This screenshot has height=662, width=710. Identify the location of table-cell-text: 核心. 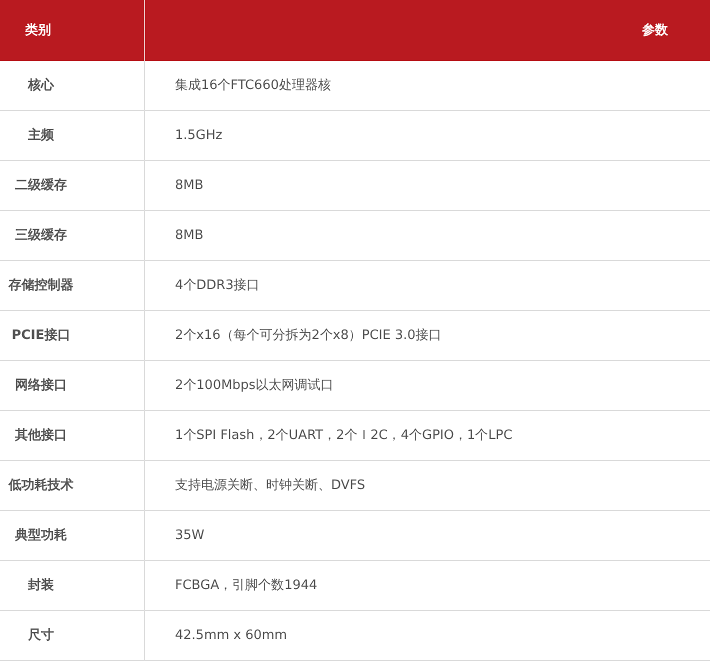
(41, 85).